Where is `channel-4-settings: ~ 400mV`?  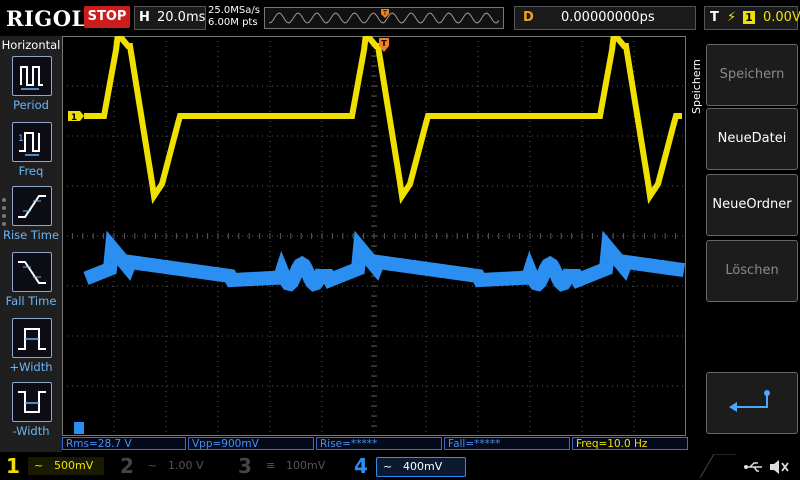
channel-4-settings: ~ 400mV is located at coordinates (421, 467).